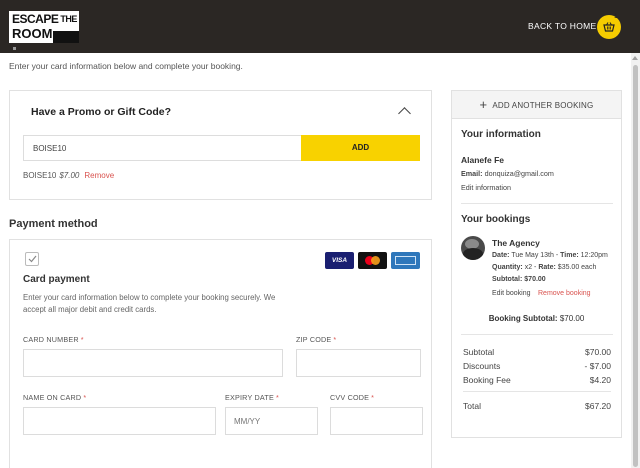 The image size is (640, 468). I want to click on remove-booking-link: Remove booking, so click(564, 293).